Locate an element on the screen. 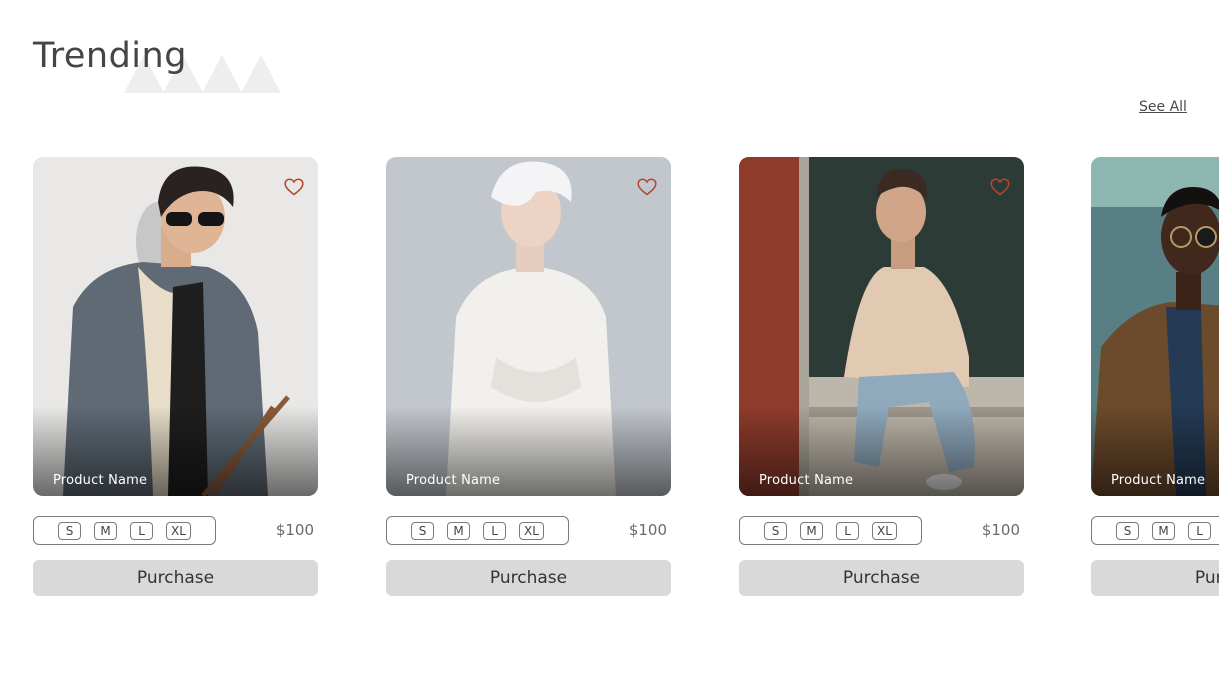 The width and height of the screenshot is (1219, 673). product-card: Product Name S M L XL Purchase is located at coordinates (1155, 376).